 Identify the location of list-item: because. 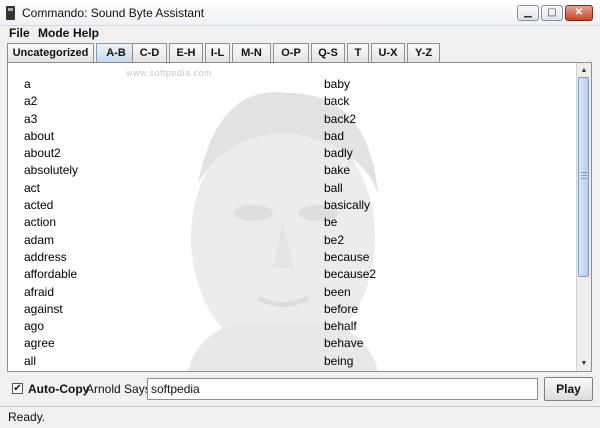
(350, 257).